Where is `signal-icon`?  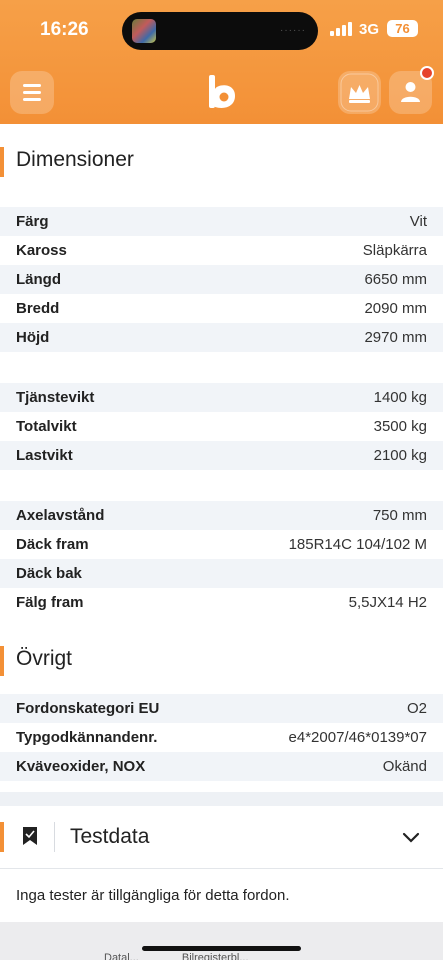 signal-icon is located at coordinates (341, 29).